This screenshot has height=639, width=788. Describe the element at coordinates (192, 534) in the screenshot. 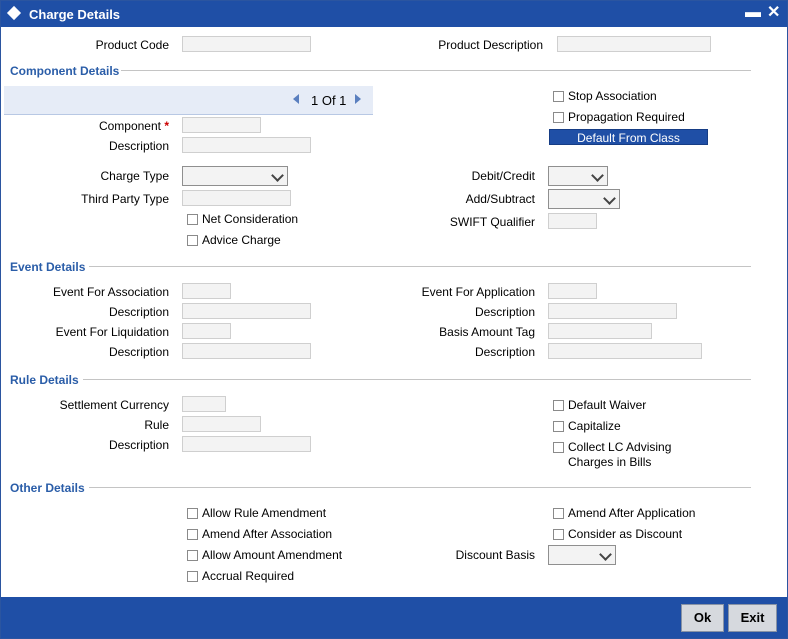

I see `amend-after-association-checkbox` at that location.